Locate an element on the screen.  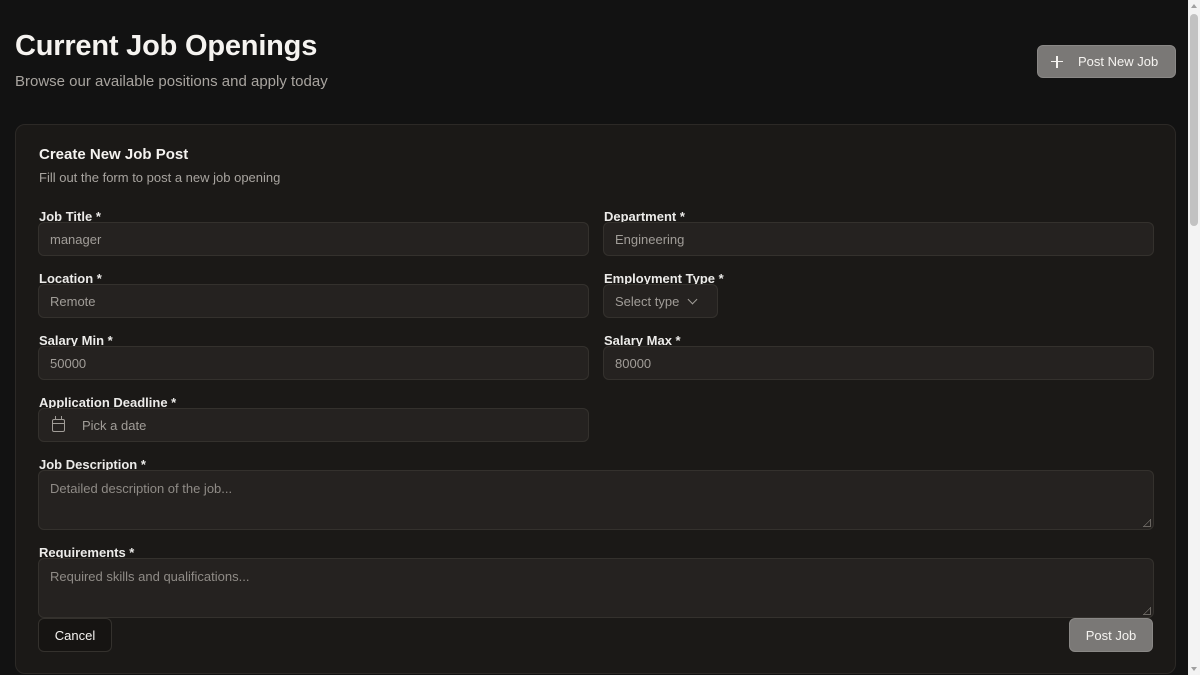
calendar-icon is located at coordinates (58, 423).